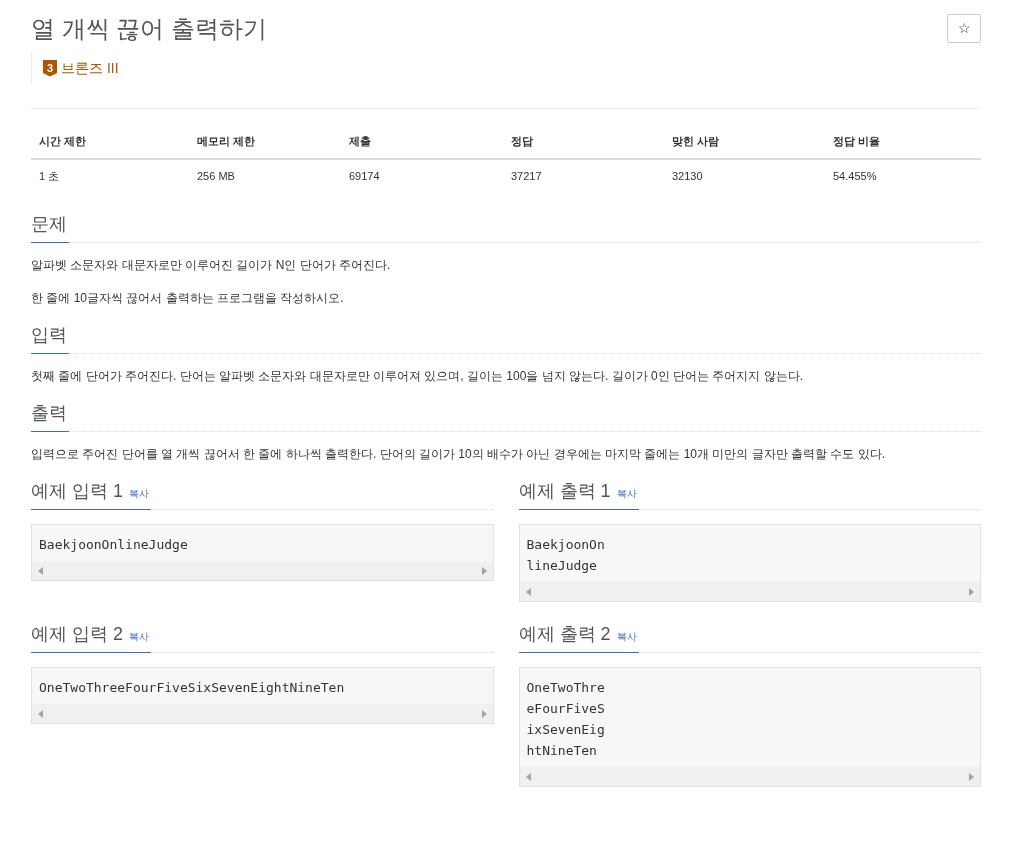 The width and height of the screenshot is (1020, 862). What do you see at coordinates (77, 634) in the screenshot?
I see `section-heading: 예제 입력 2` at bounding box center [77, 634].